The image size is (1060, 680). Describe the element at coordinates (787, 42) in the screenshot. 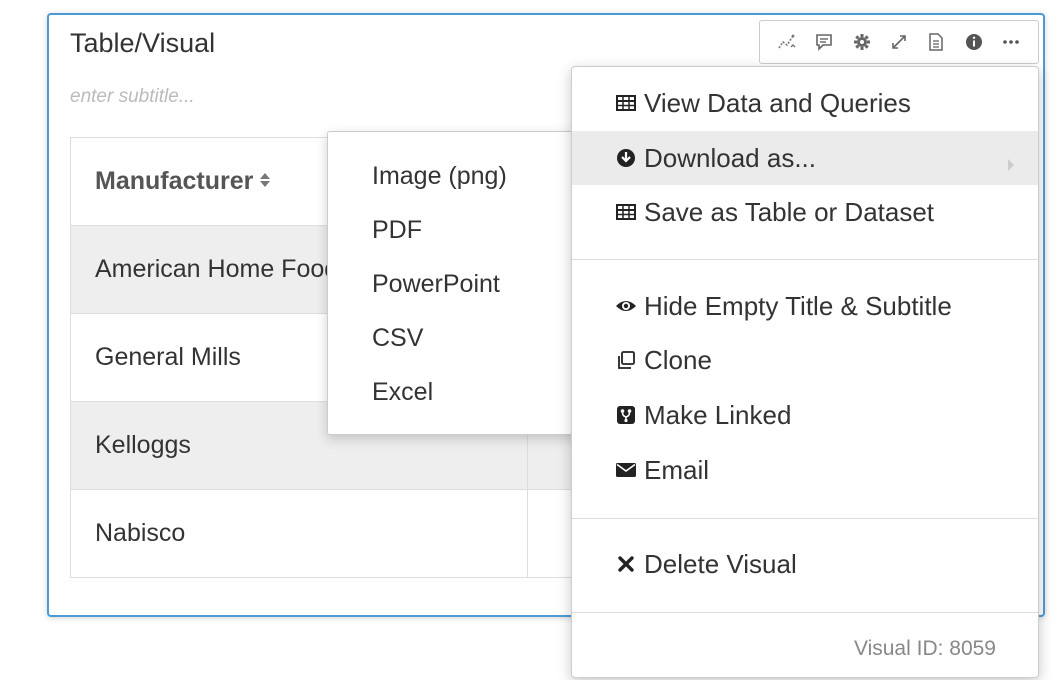

I see `sparkline-icon` at that location.